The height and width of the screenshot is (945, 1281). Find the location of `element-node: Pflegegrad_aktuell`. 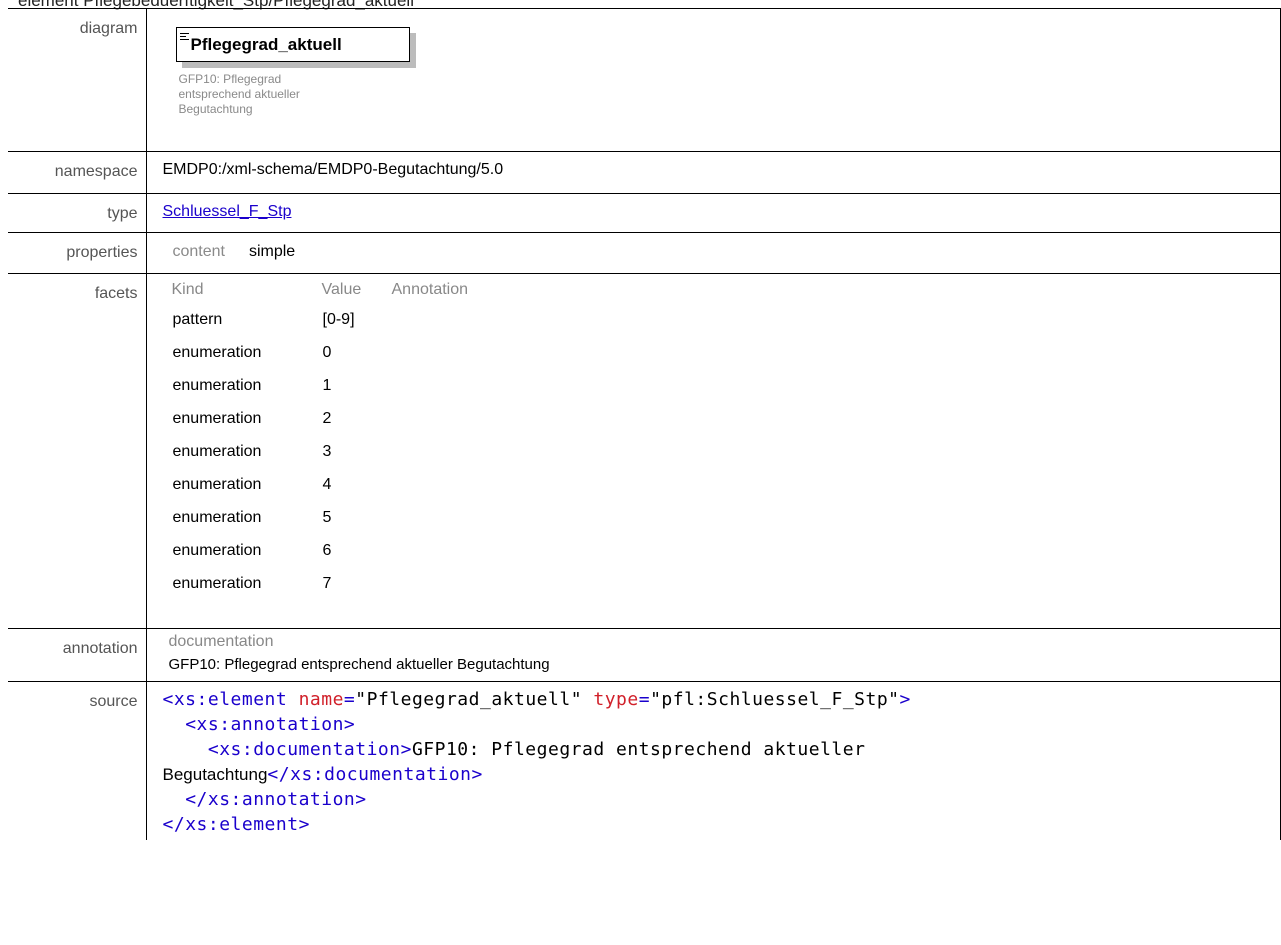

element-node: Pflegegrad_aktuell is located at coordinates (292, 44).